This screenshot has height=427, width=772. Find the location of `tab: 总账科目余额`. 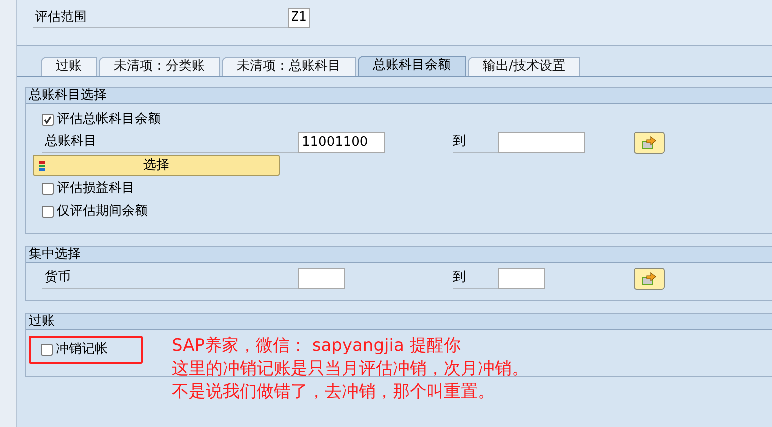

tab: 总账科目余额 is located at coordinates (412, 66).